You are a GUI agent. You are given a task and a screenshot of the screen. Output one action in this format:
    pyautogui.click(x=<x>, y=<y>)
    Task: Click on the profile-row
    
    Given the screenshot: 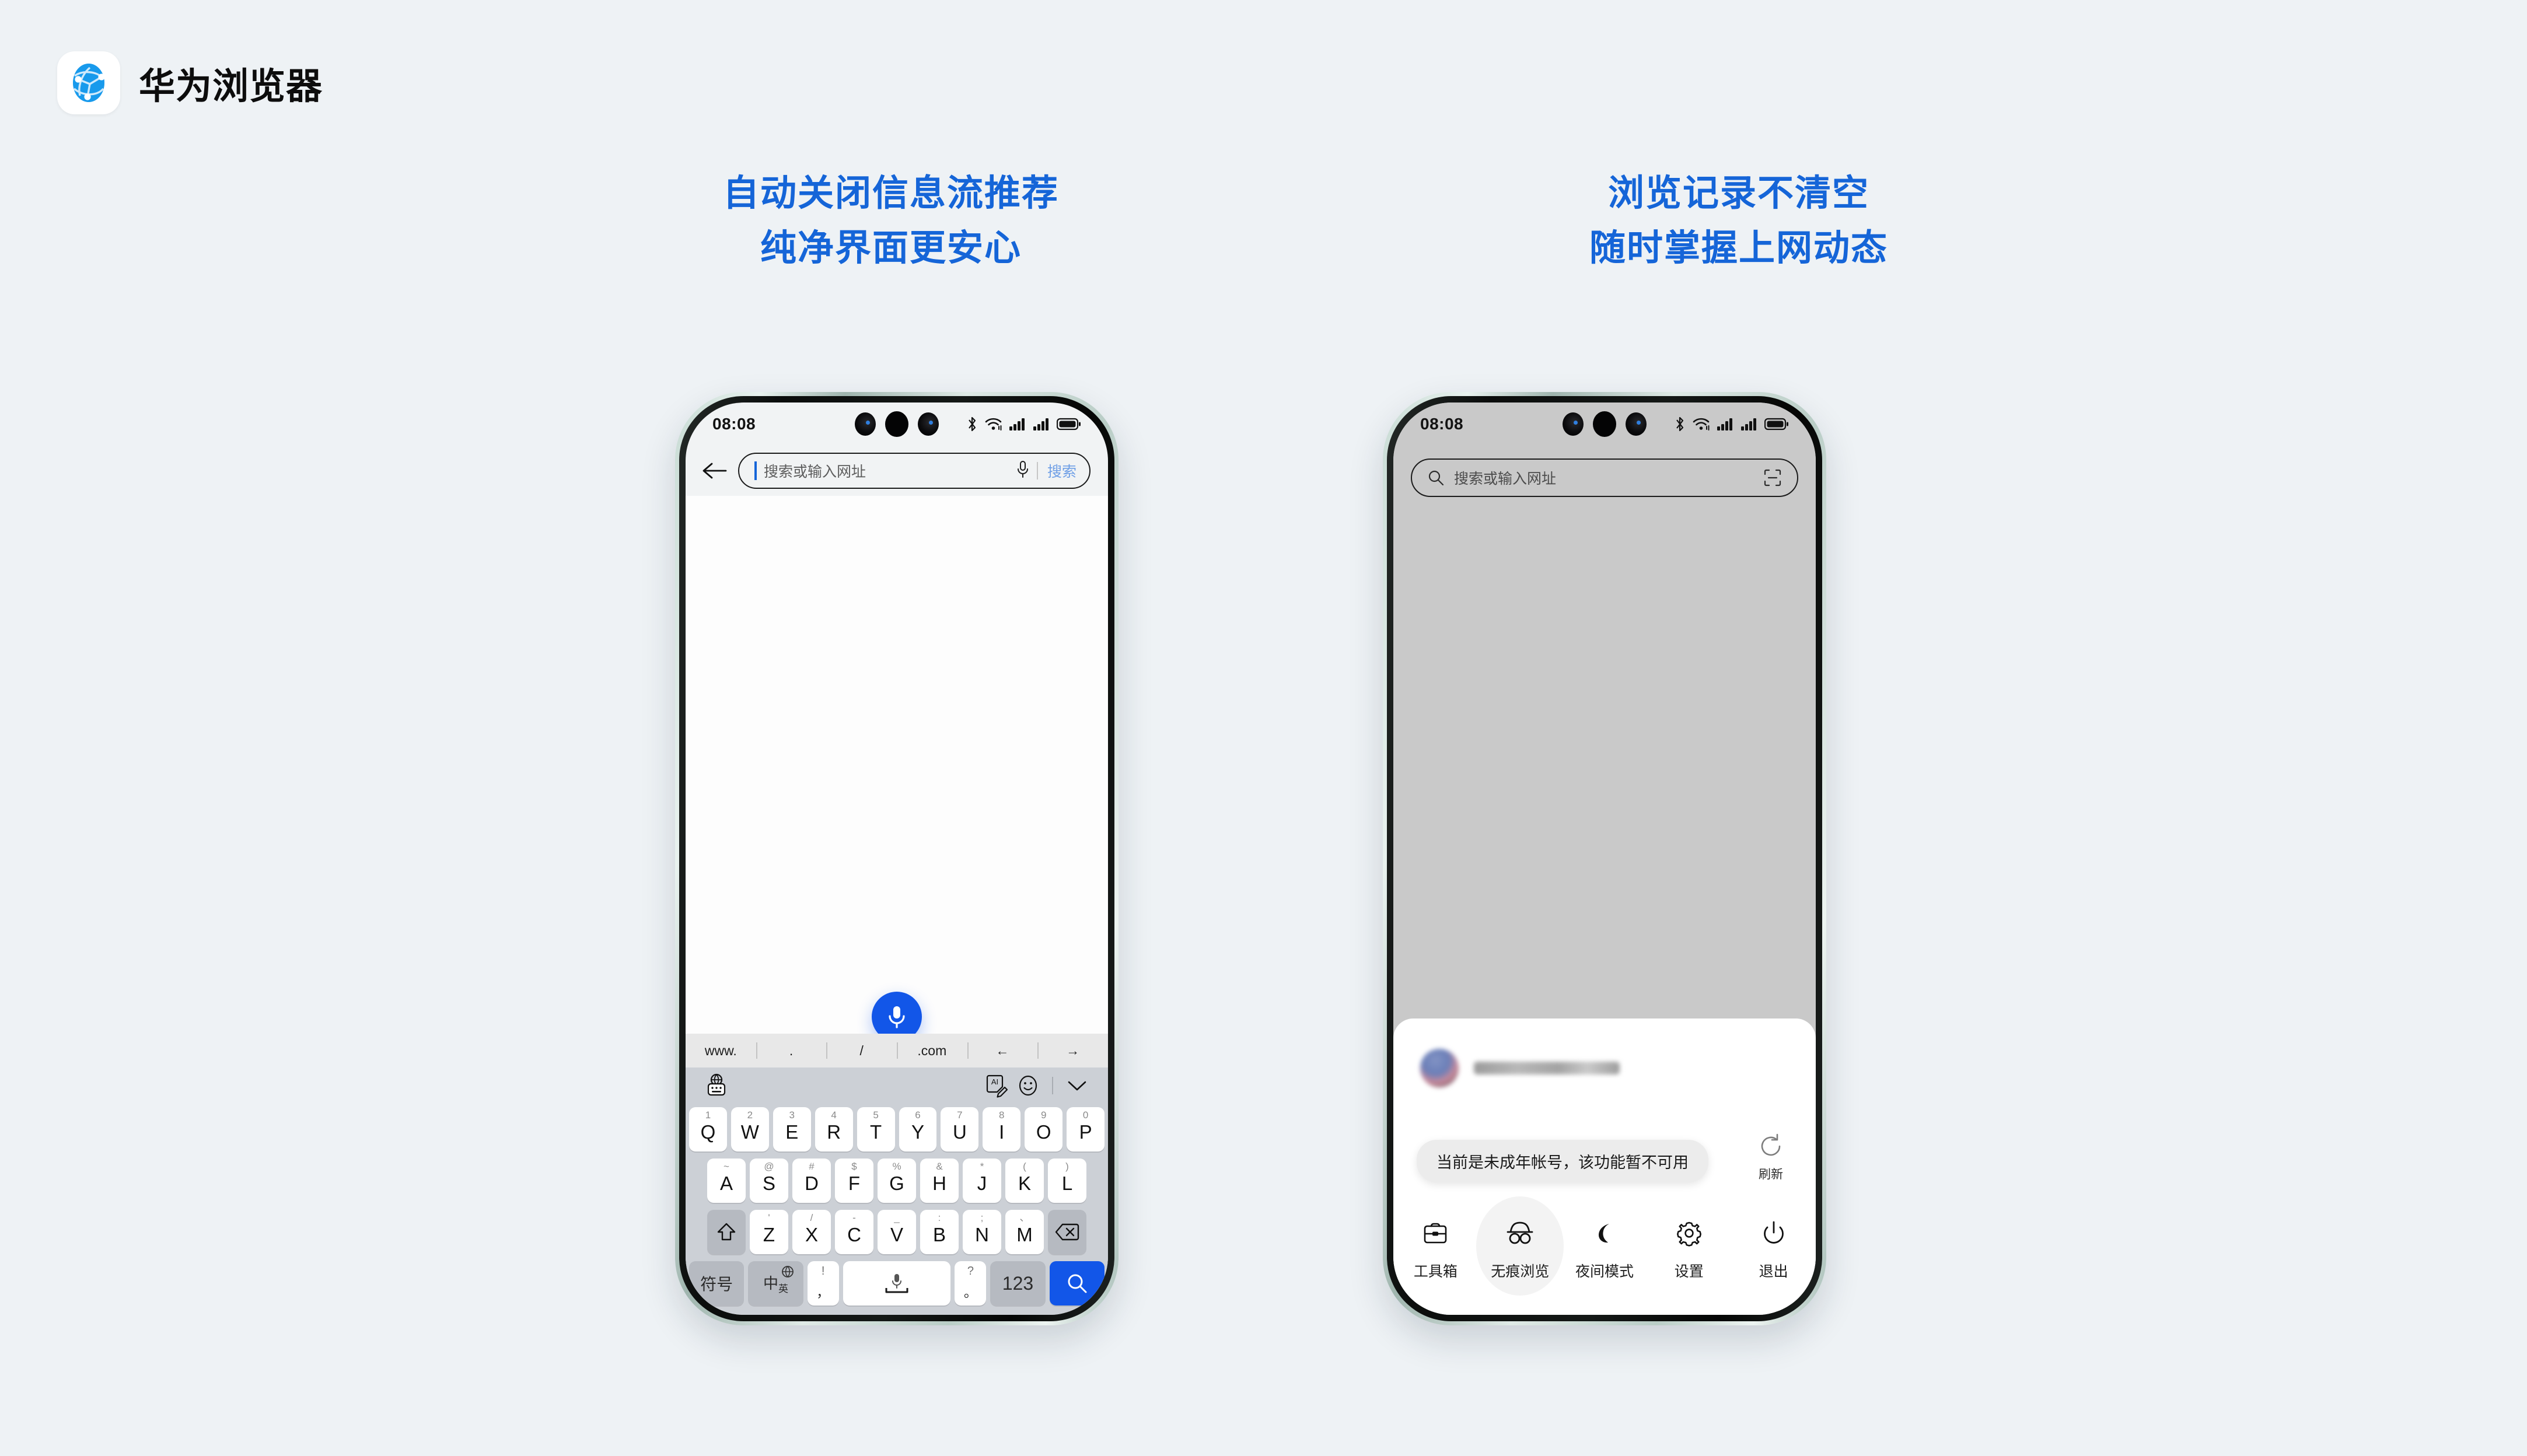 What is the action you would take?
    pyautogui.click(x=1604, y=1053)
    